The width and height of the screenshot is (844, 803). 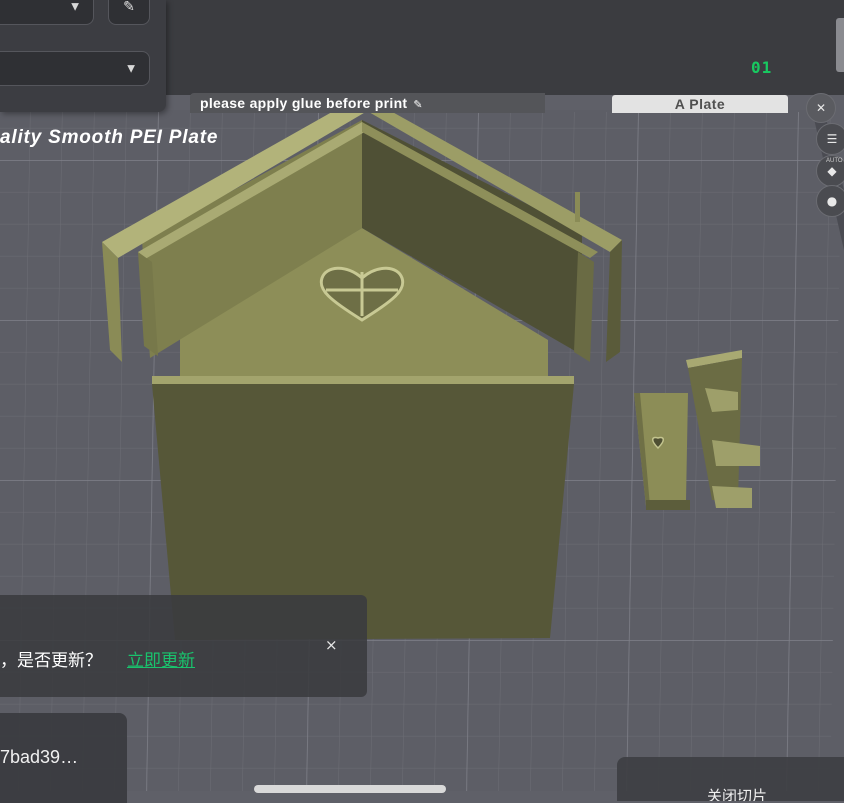 I want to click on plate-type-dropdown: ▼, so click(x=75, y=68).